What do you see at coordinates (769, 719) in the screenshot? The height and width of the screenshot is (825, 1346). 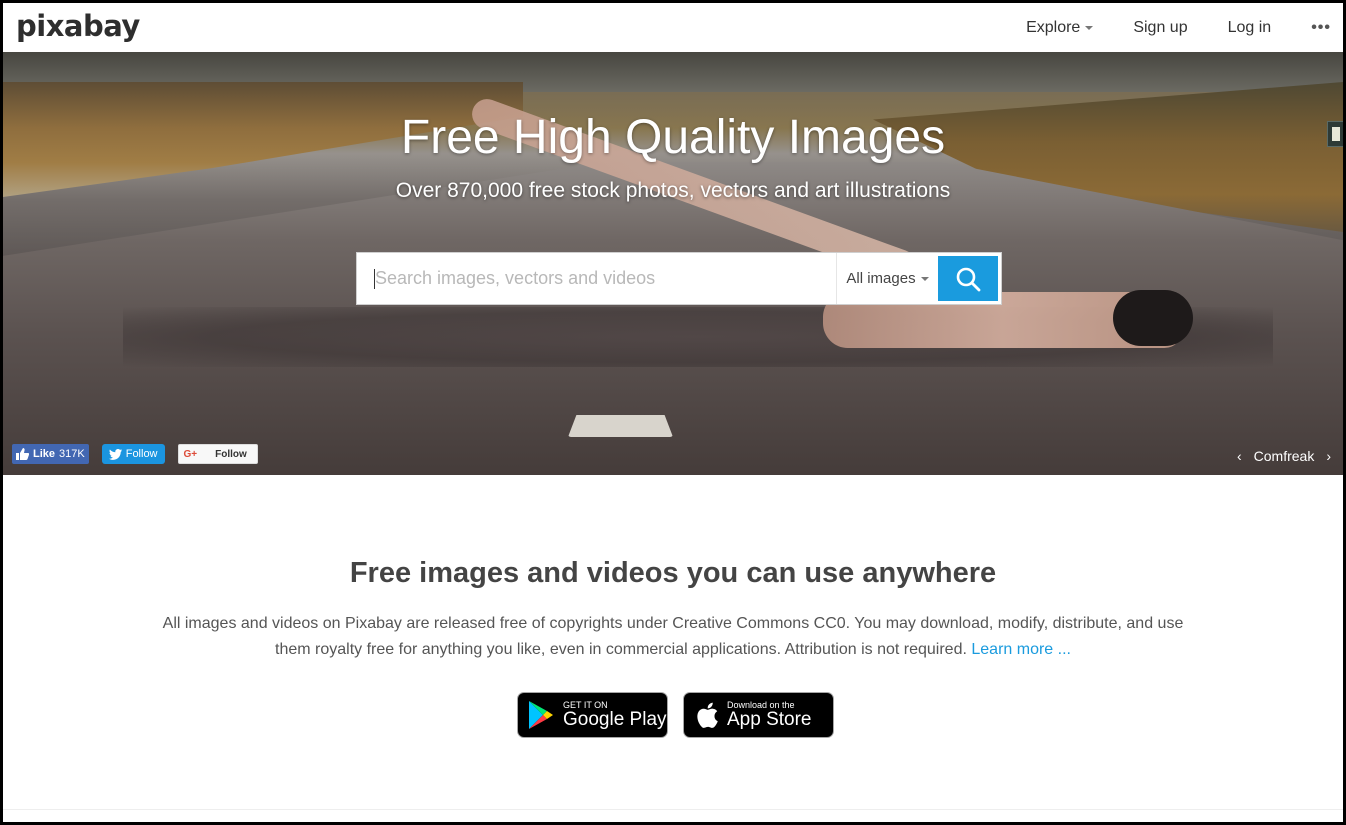 I see `app-store-big-text: App Store` at bounding box center [769, 719].